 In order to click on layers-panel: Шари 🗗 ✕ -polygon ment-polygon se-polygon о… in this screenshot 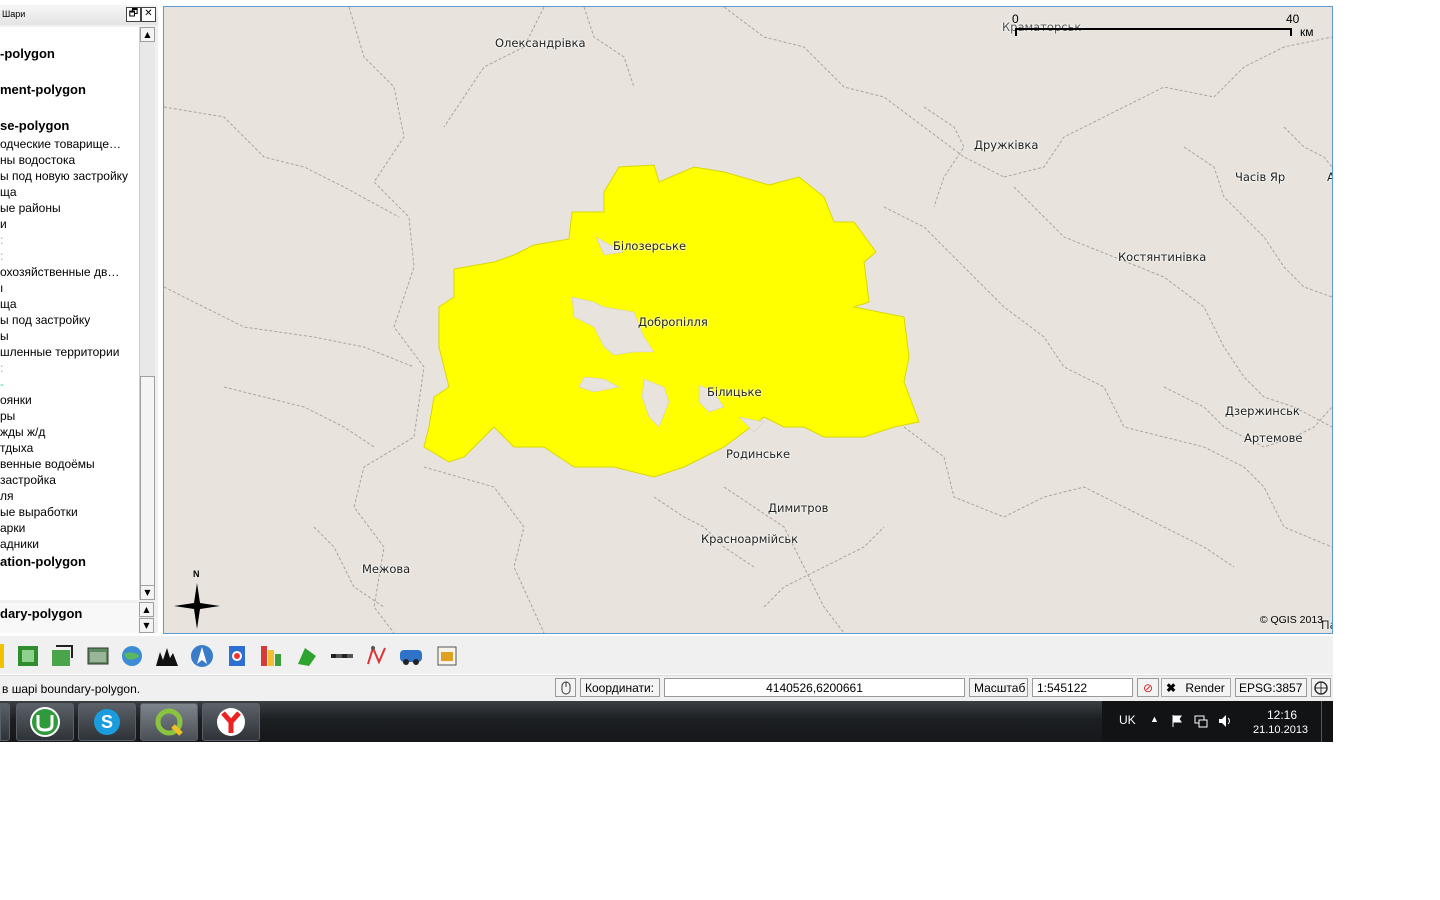, I will do `click(79, 319)`.